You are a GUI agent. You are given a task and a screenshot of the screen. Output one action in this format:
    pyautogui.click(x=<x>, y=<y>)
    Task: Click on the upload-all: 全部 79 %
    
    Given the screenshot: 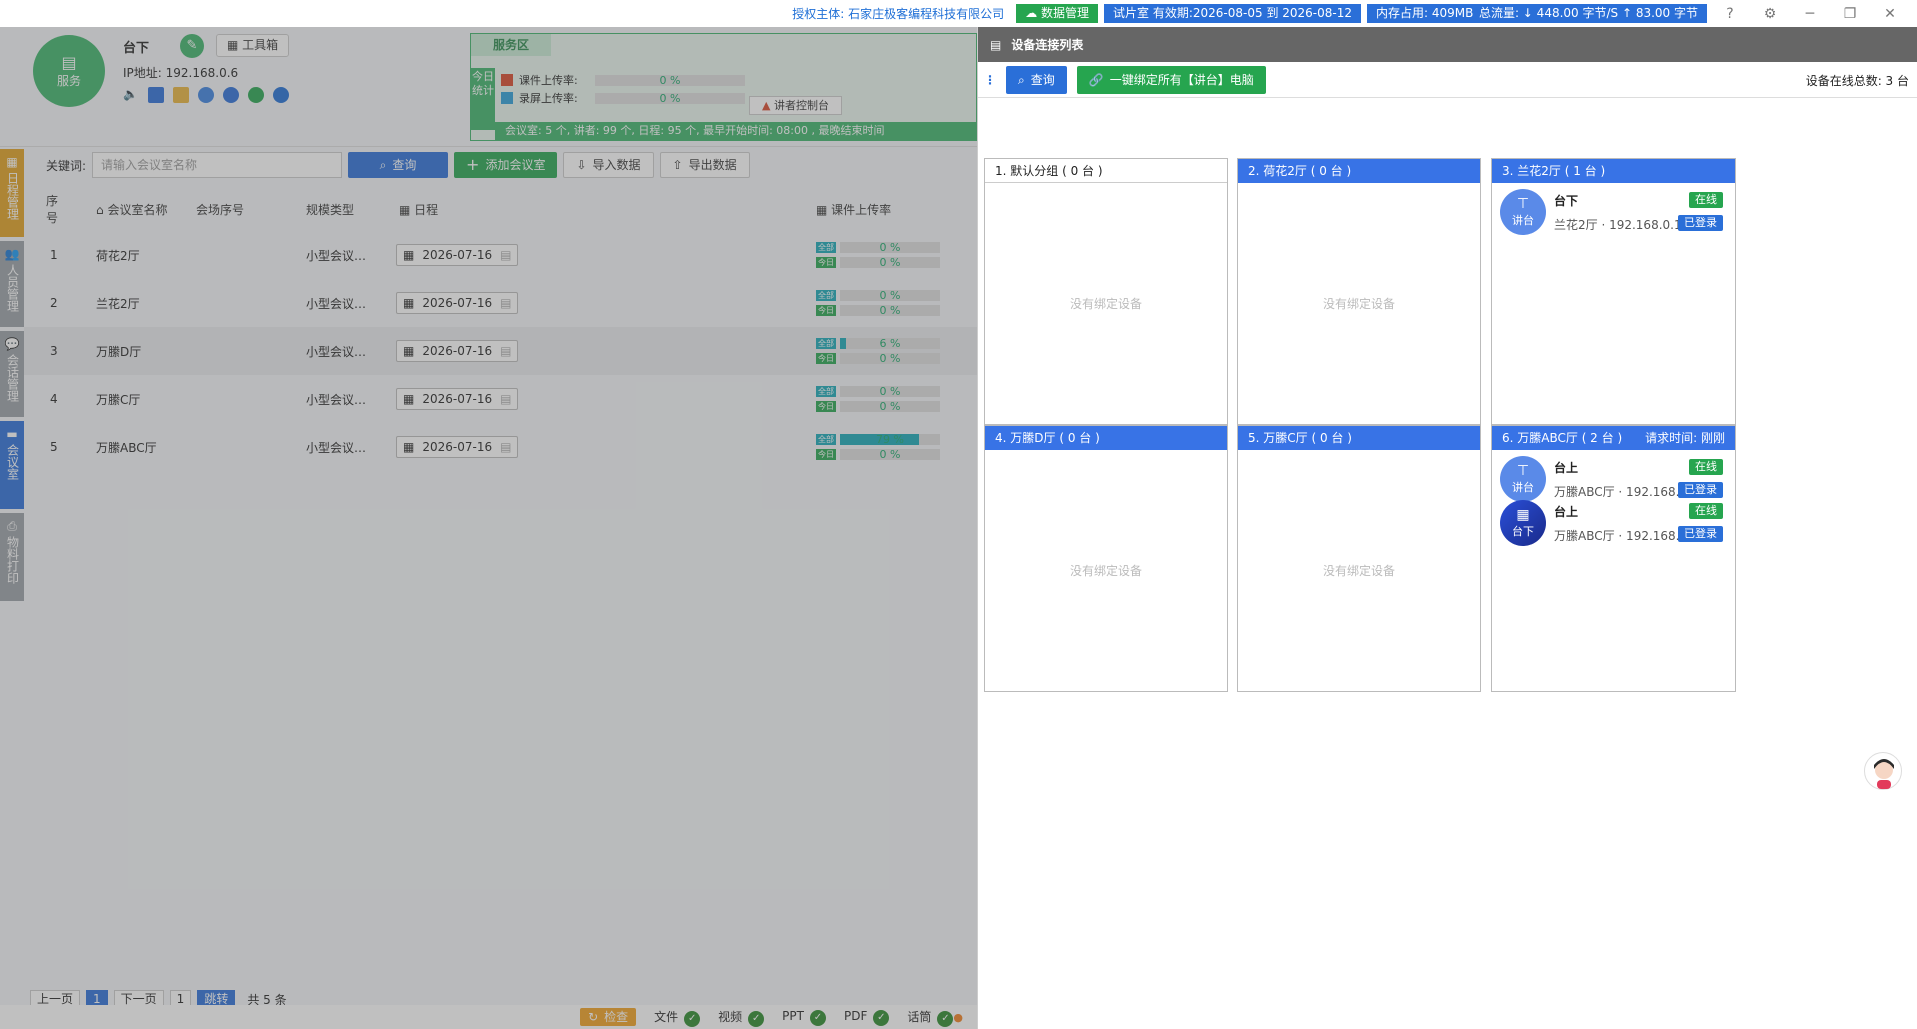 What is the action you would take?
    pyautogui.click(x=886, y=439)
    